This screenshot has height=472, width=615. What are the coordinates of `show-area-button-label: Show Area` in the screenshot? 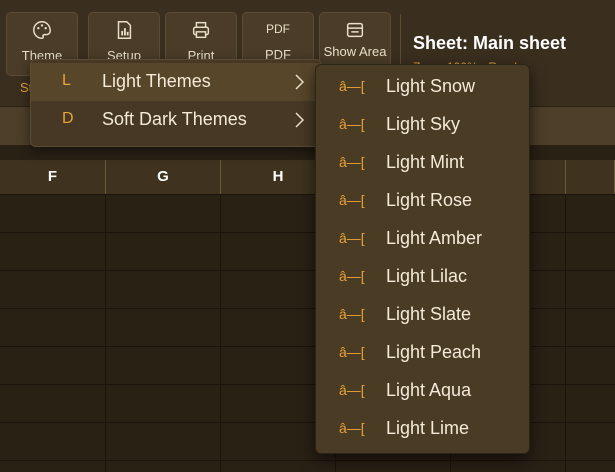 It's located at (355, 51).